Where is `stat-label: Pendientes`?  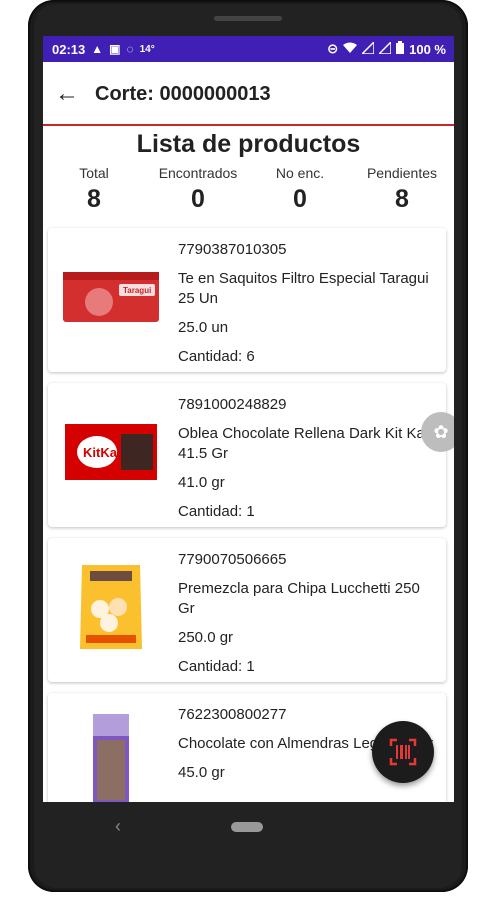
stat-label: Pendientes is located at coordinates (402, 173).